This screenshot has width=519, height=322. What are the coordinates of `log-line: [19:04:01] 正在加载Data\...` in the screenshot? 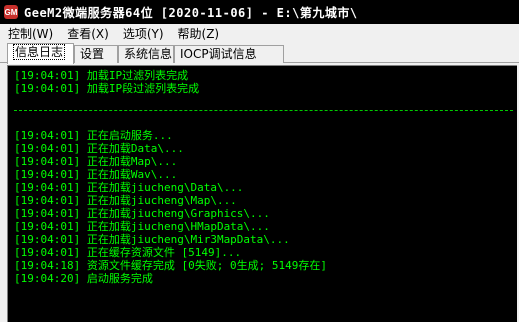 It's located at (99, 148).